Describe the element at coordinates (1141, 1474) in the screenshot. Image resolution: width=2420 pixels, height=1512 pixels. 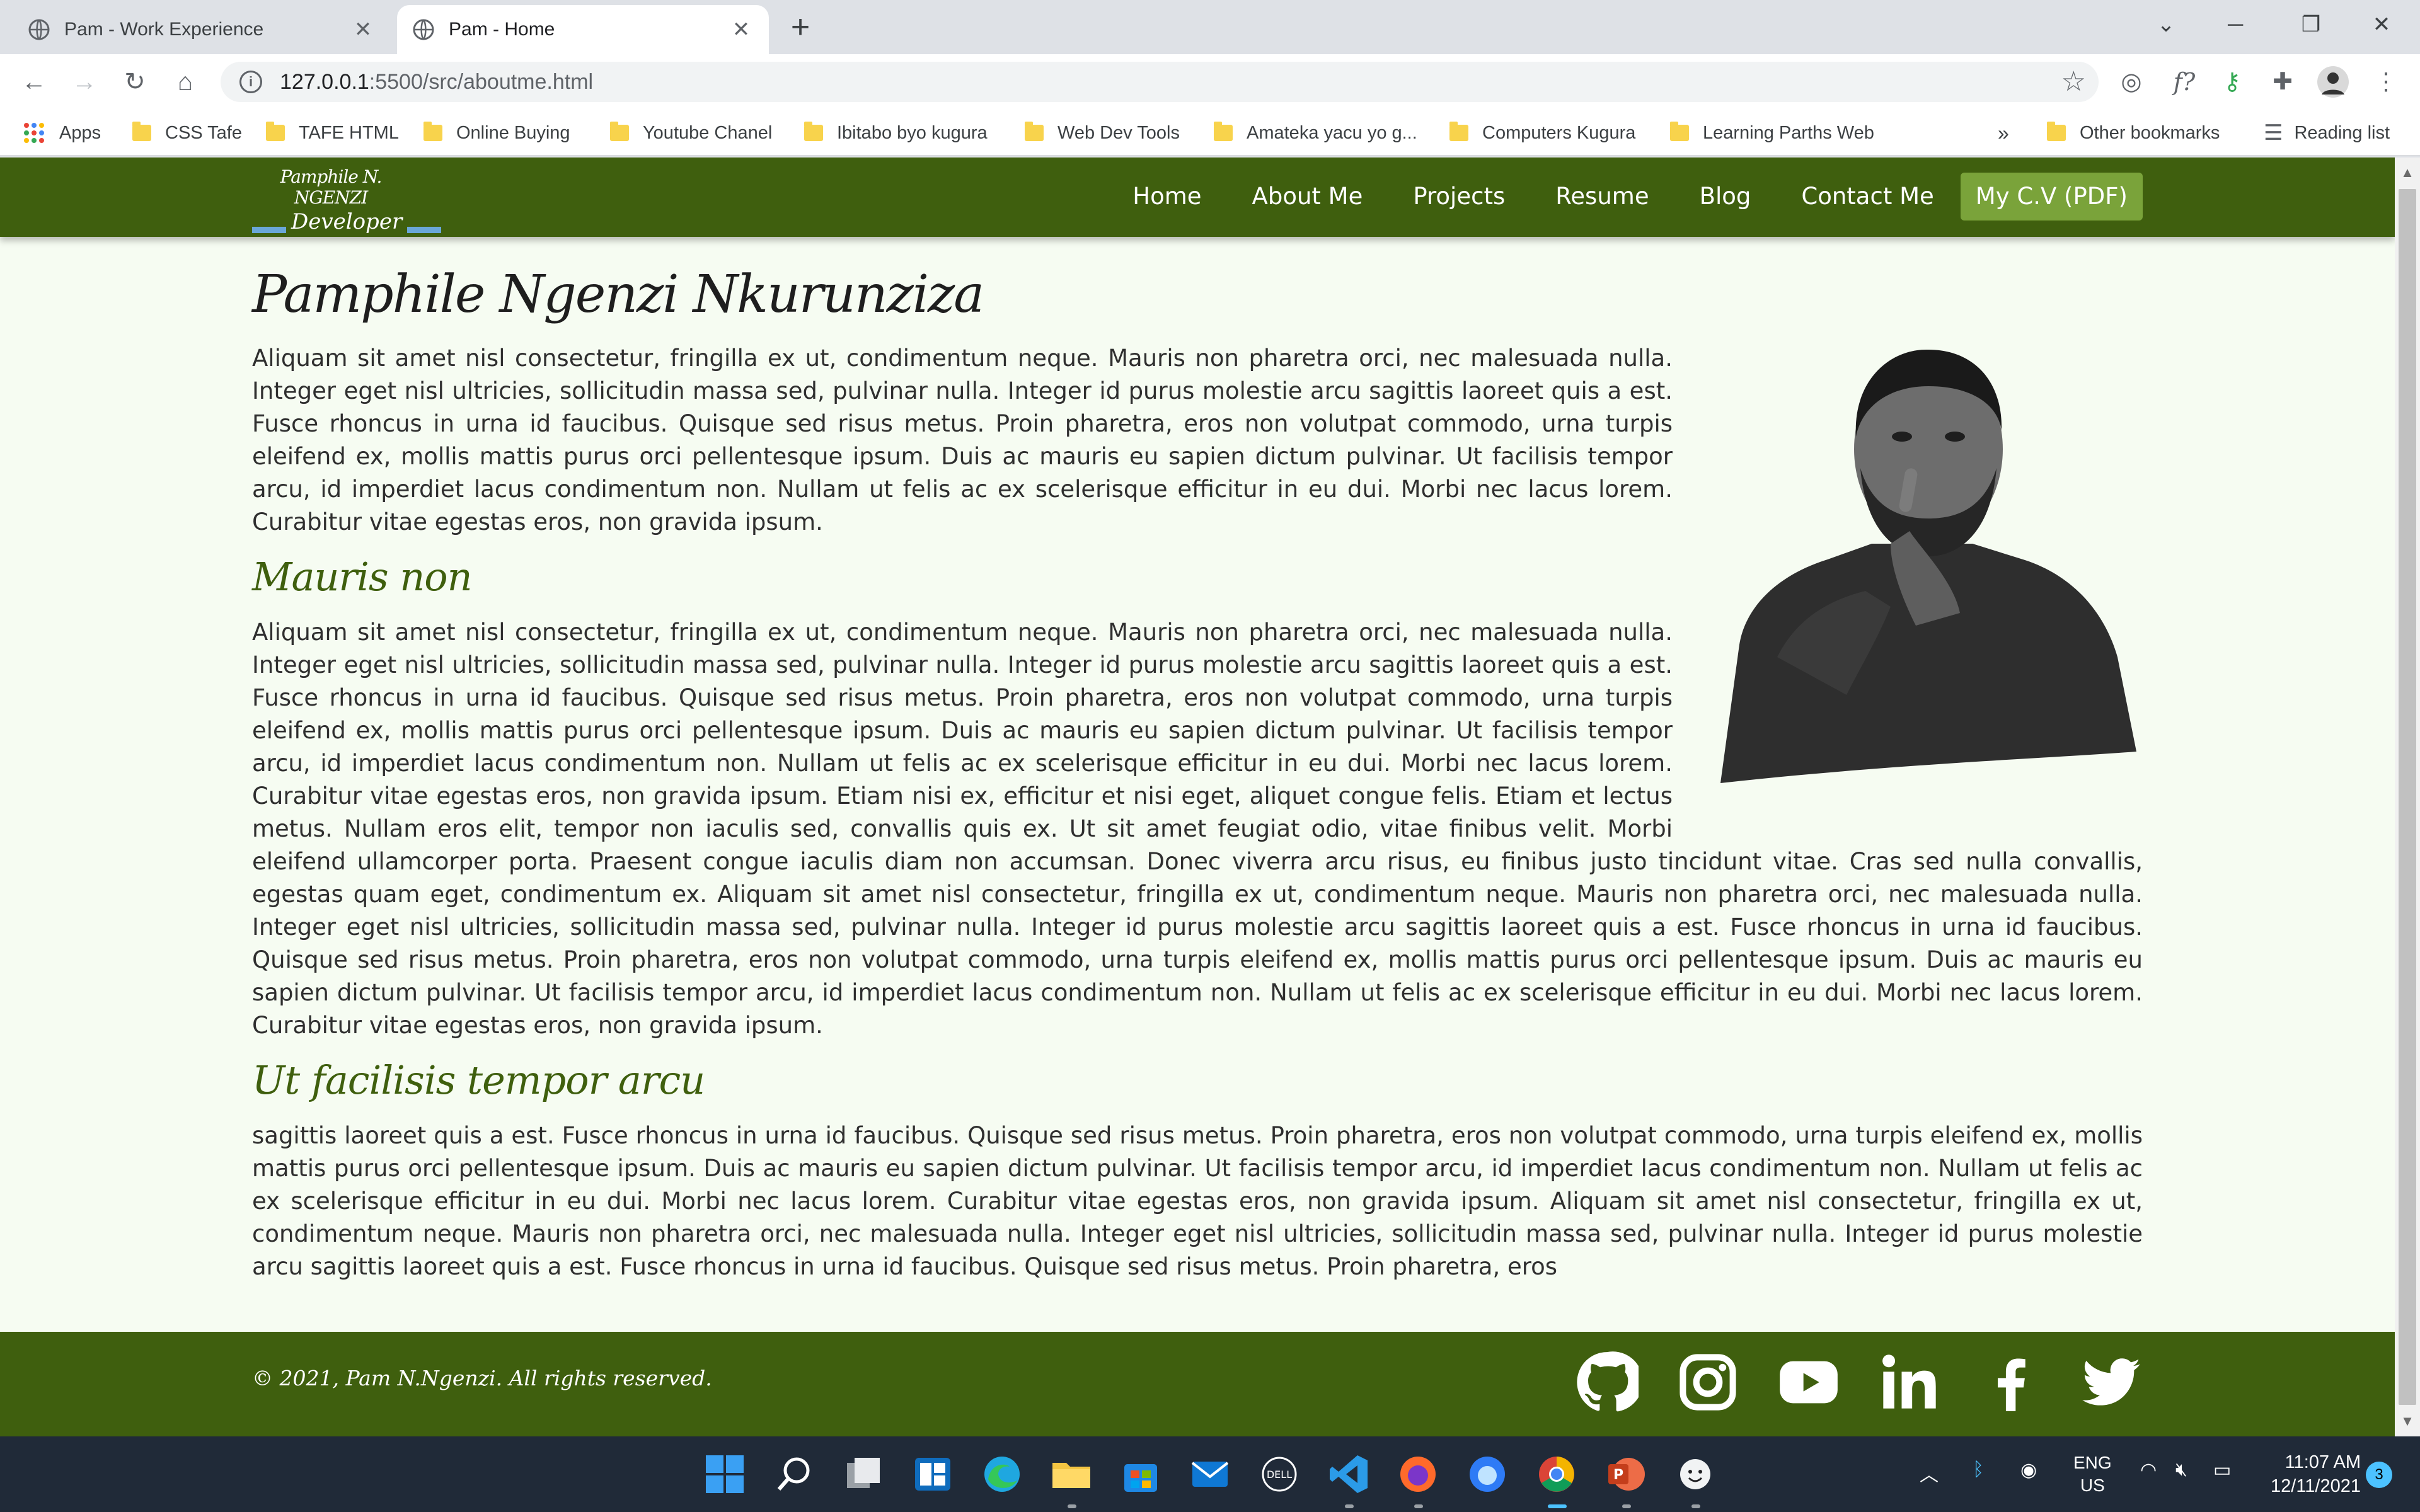
I see `microsoft-store-icon` at that location.